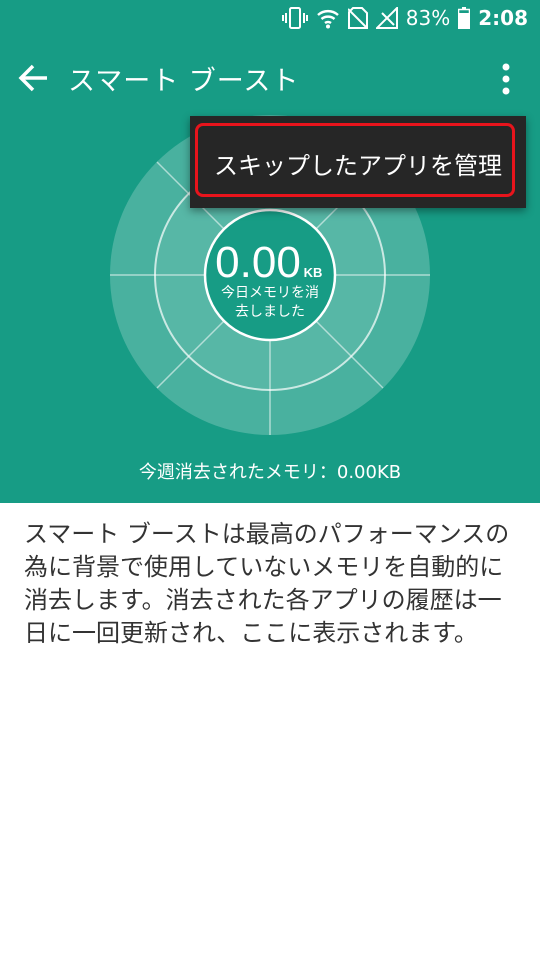  I want to click on no-sim-icon, so click(357, 18).